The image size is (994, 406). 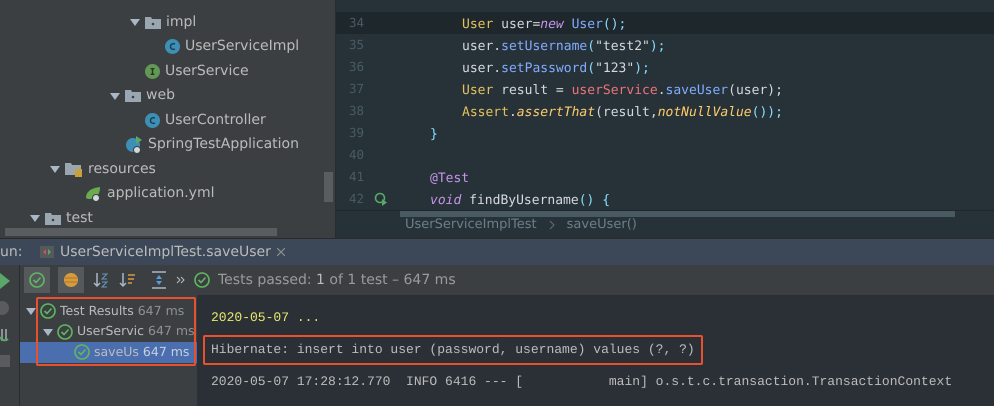 I want to click on sort-by-duration-icon, so click(x=127, y=280).